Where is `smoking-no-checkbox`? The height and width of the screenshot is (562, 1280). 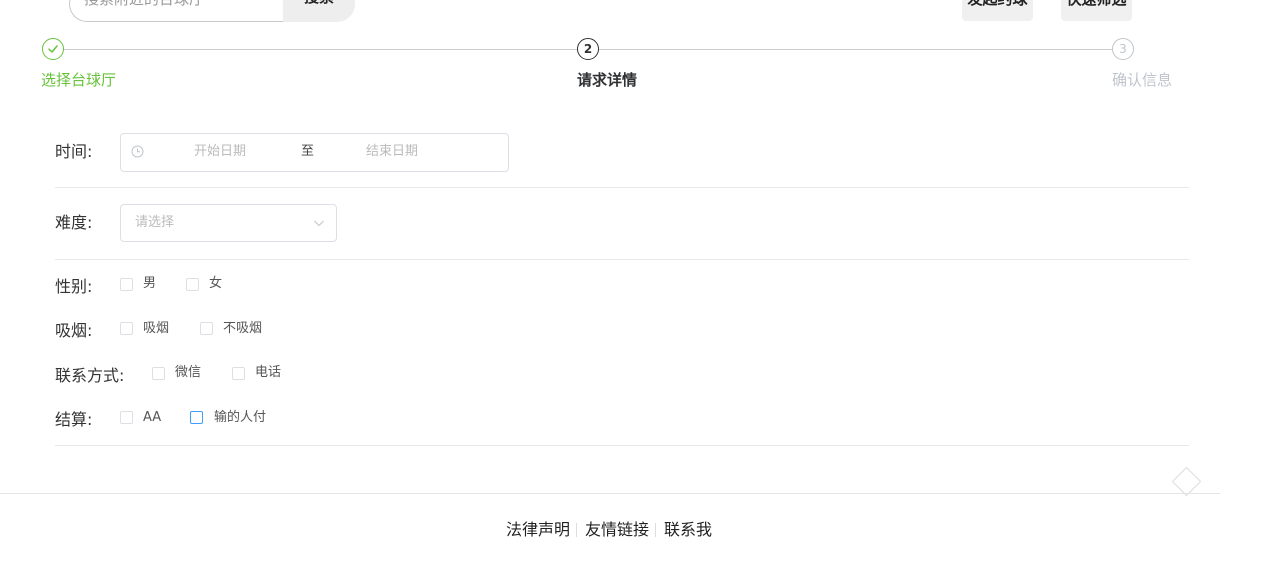 smoking-no-checkbox is located at coordinates (206, 328).